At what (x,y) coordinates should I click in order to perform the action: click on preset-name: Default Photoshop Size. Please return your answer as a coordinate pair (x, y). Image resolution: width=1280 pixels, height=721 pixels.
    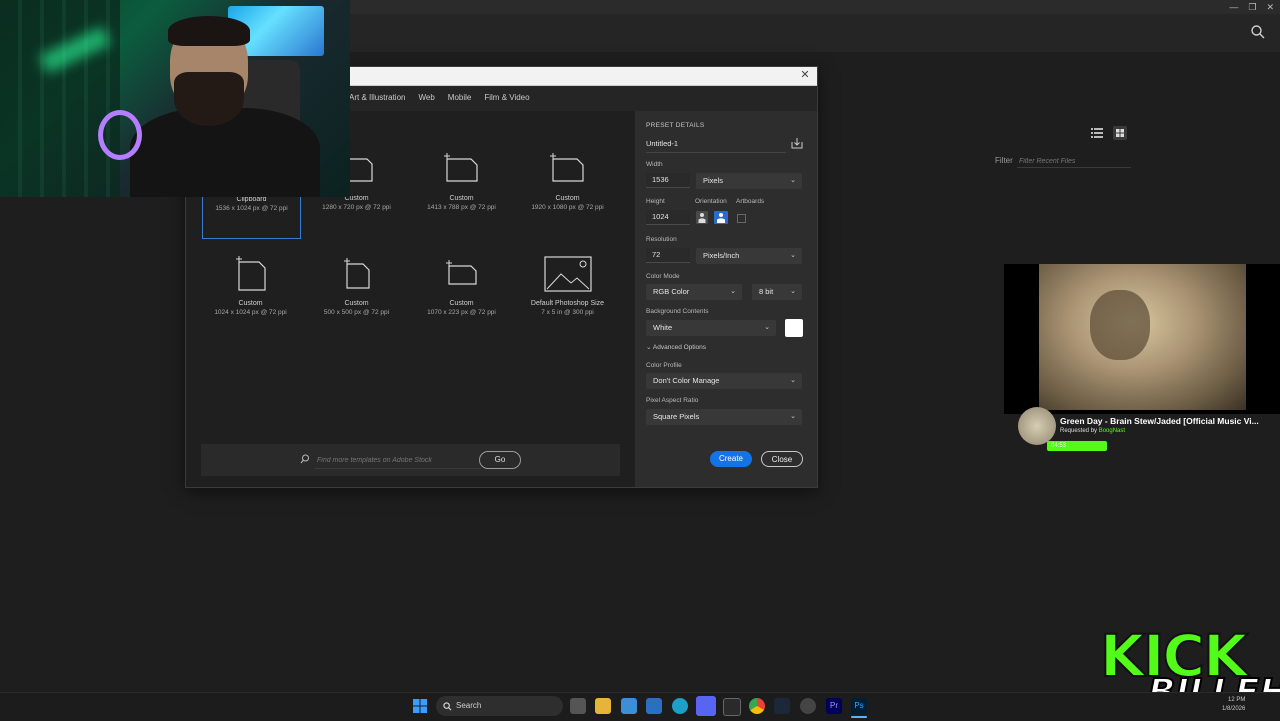
    Looking at the image, I should click on (567, 303).